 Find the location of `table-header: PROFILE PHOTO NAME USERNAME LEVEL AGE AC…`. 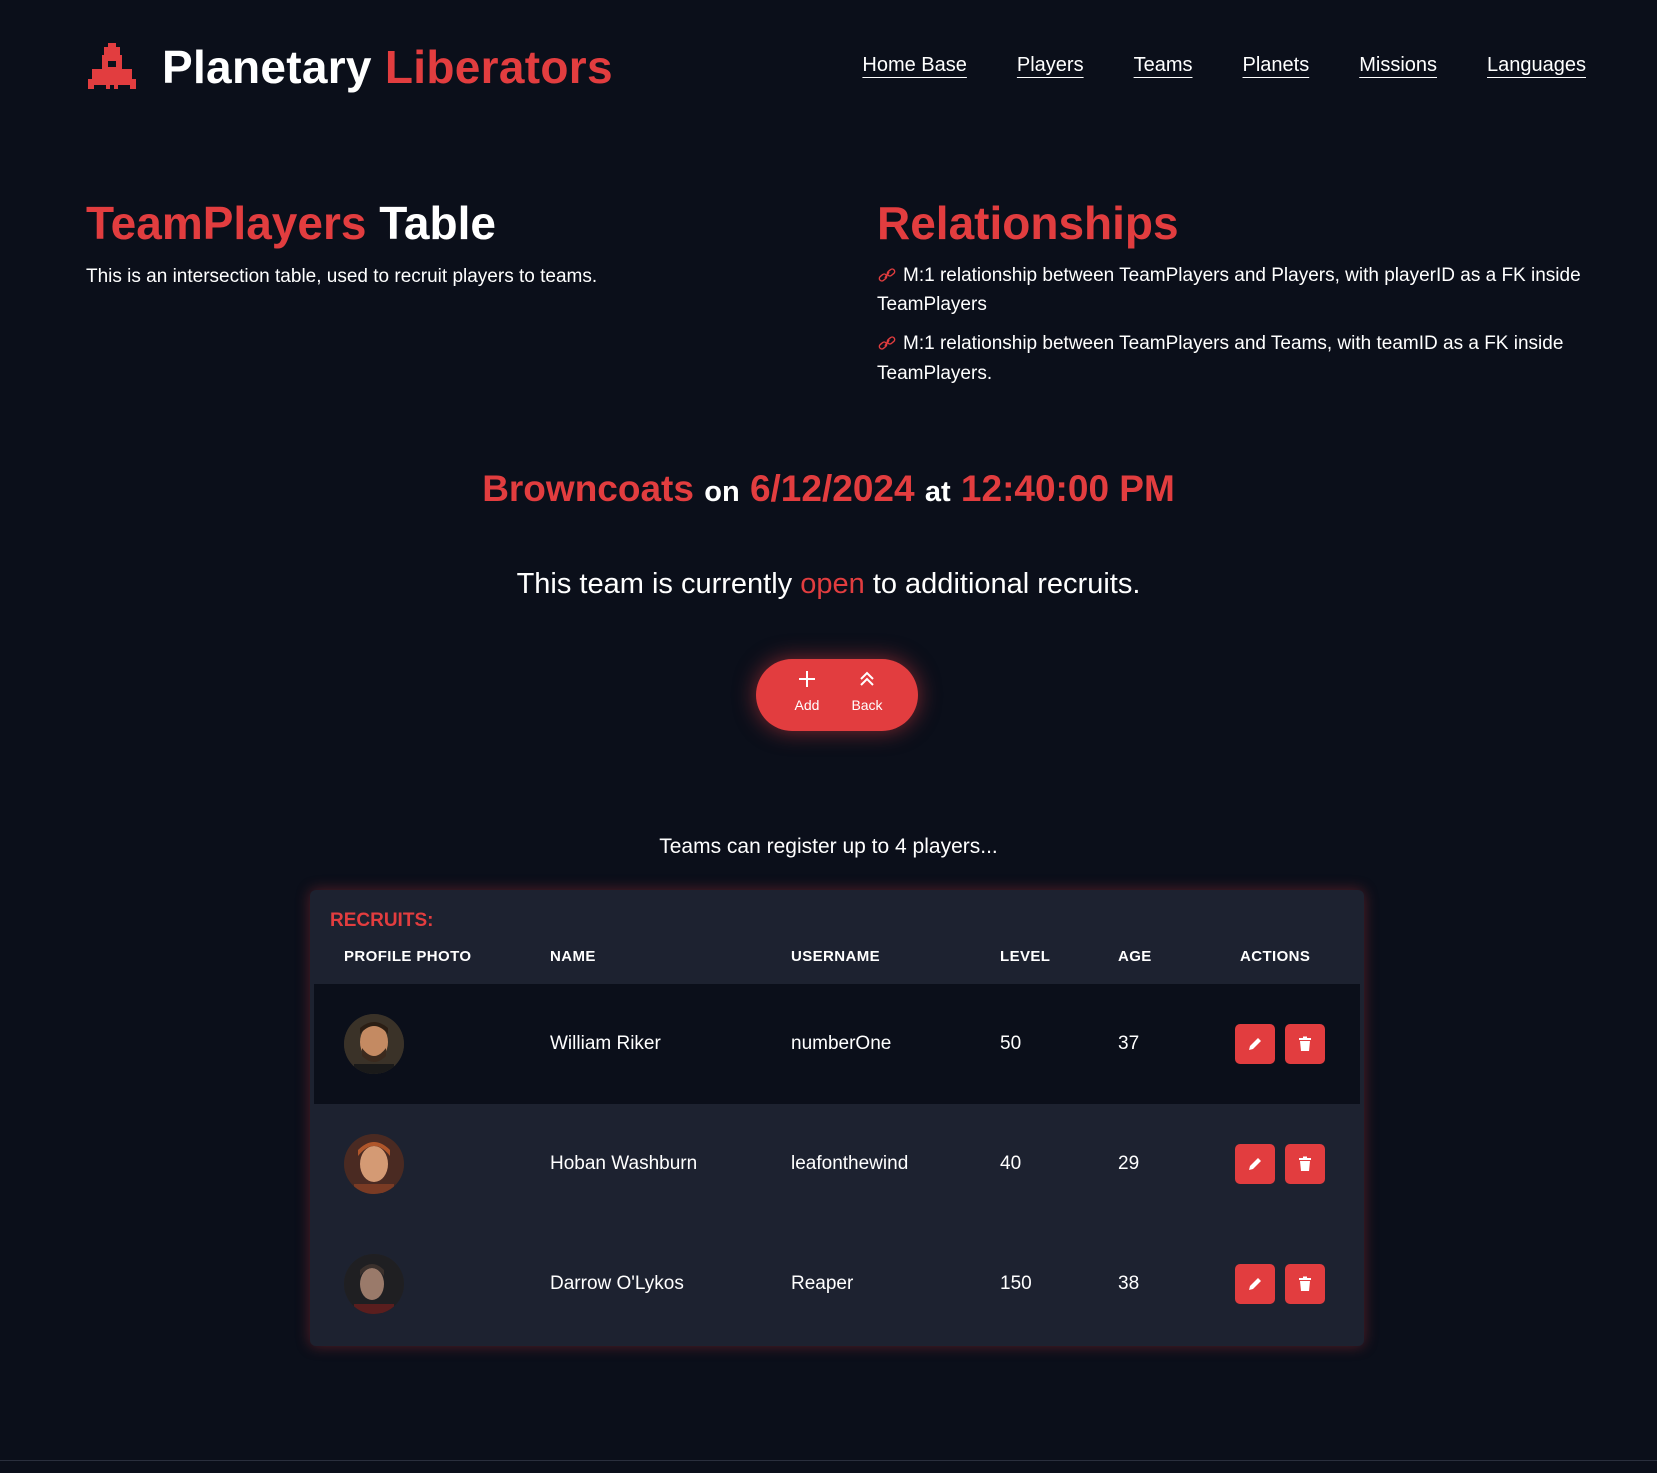

table-header: PROFILE PHOTO NAME USERNAME LEVEL AGE AC… is located at coordinates (837, 963).